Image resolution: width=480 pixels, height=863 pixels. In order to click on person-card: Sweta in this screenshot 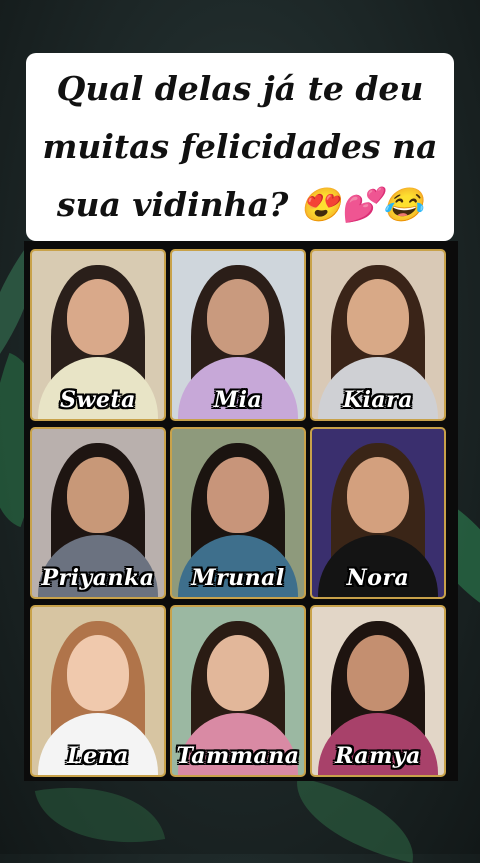, I will do `click(98, 335)`.